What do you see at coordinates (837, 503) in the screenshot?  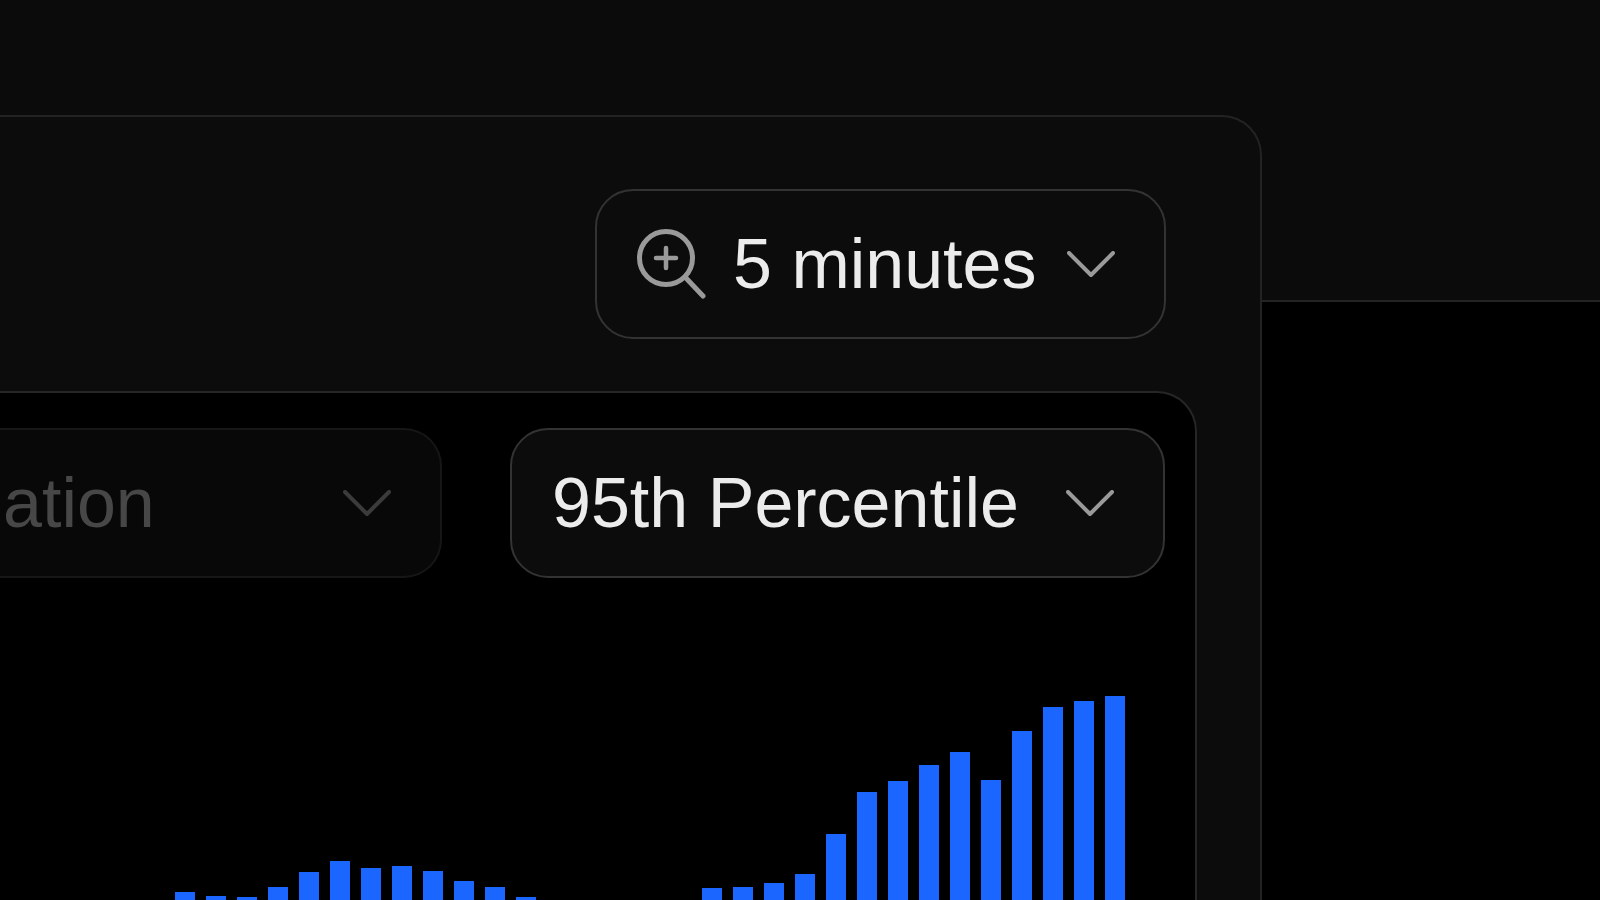 I see `dropdown: 95th Percentile` at bounding box center [837, 503].